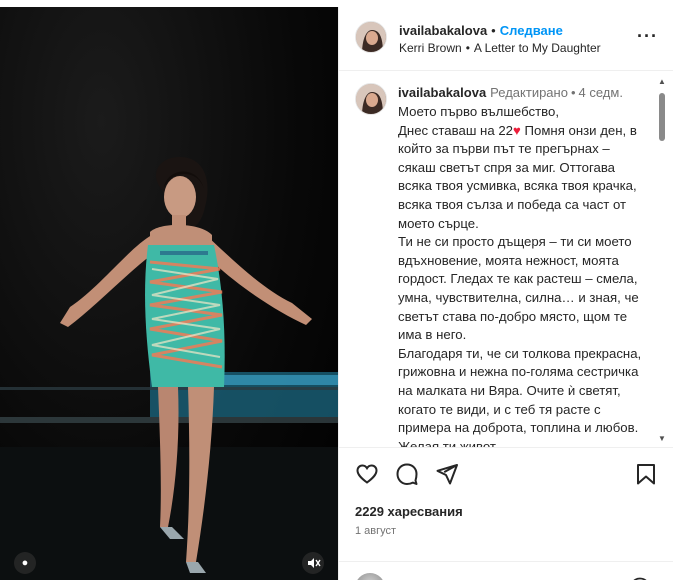 The image size is (673, 580). What do you see at coordinates (407, 474) in the screenshot?
I see `comment-icon` at bounding box center [407, 474].